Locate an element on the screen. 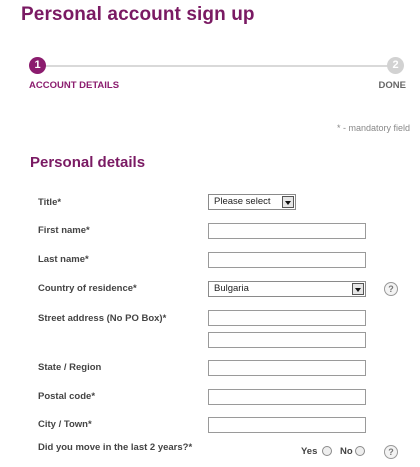  country-select: Bulgaria is located at coordinates (287, 289).